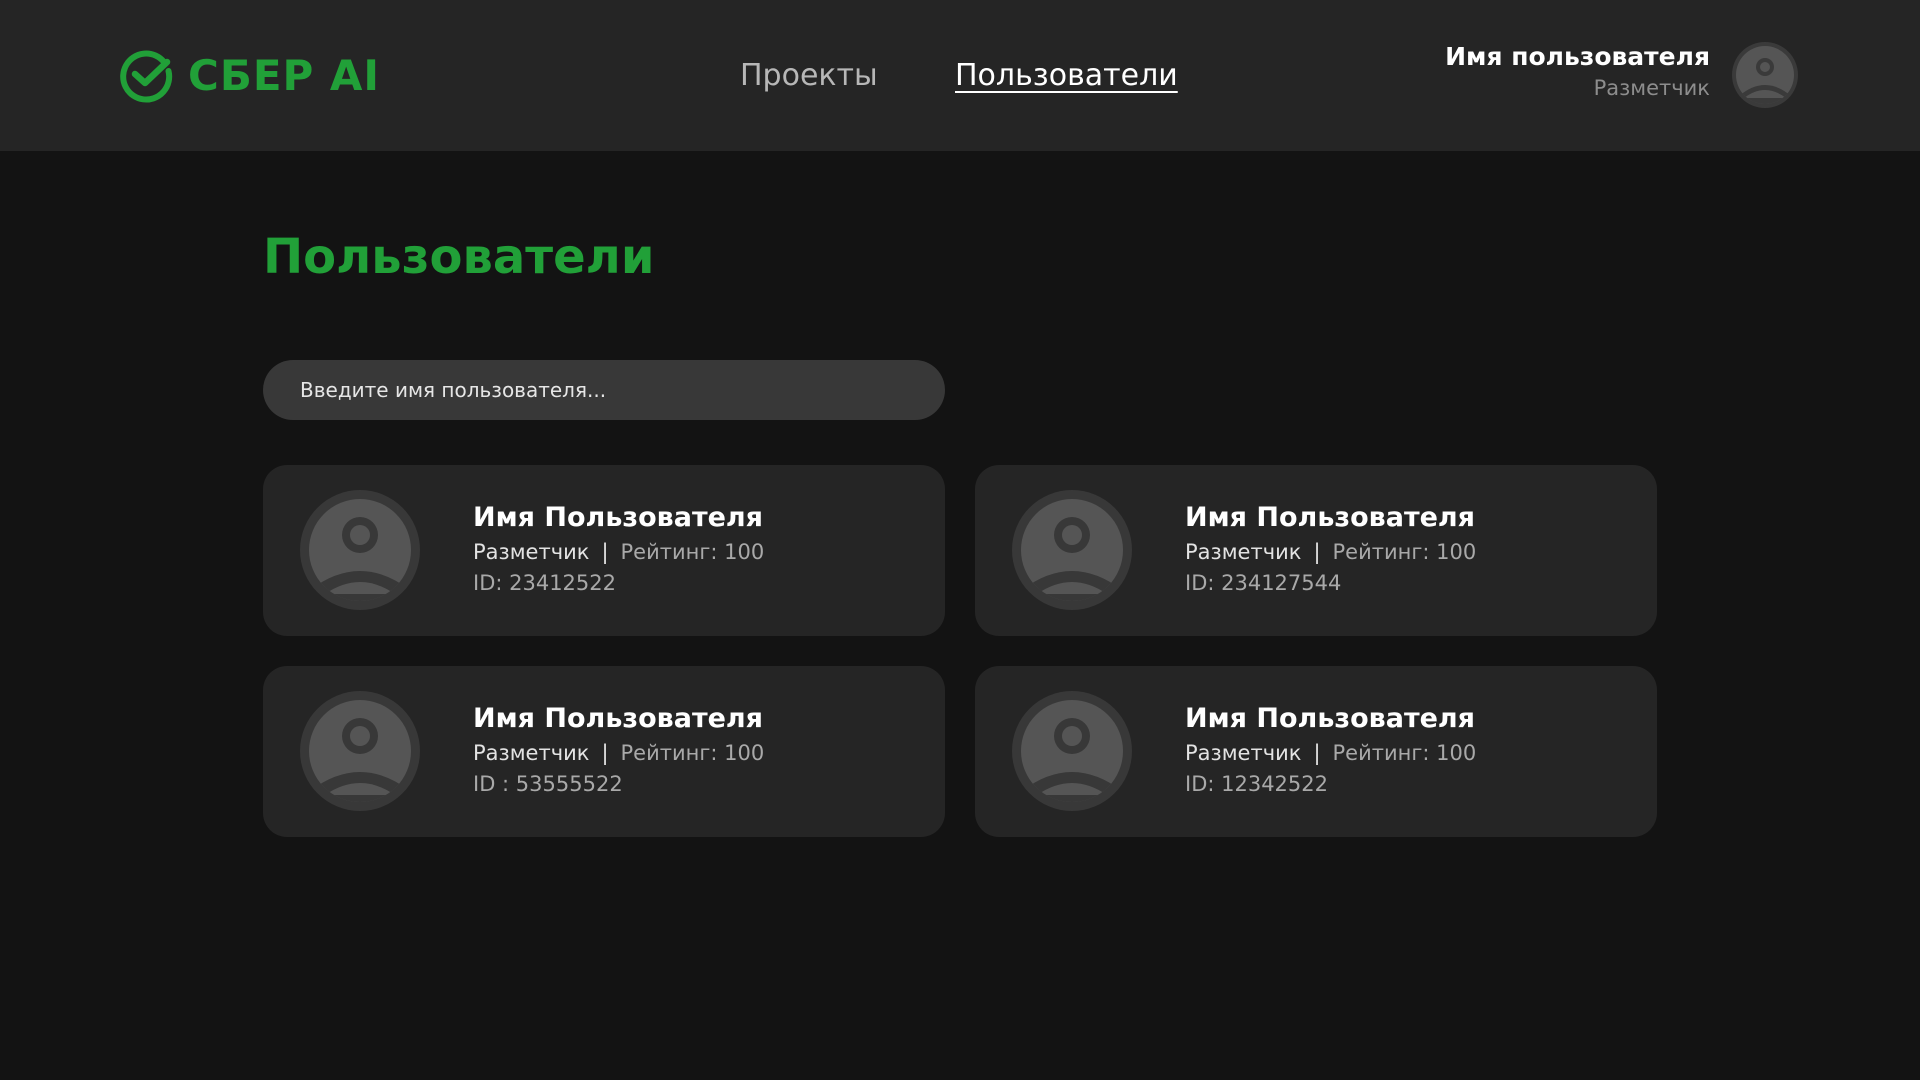 The height and width of the screenshot is (1080, 1920). What do you see at coordinates (548, 784) in the screenshot?
I see `user-id: ID : 53555522` at bounding box center [548, 784].